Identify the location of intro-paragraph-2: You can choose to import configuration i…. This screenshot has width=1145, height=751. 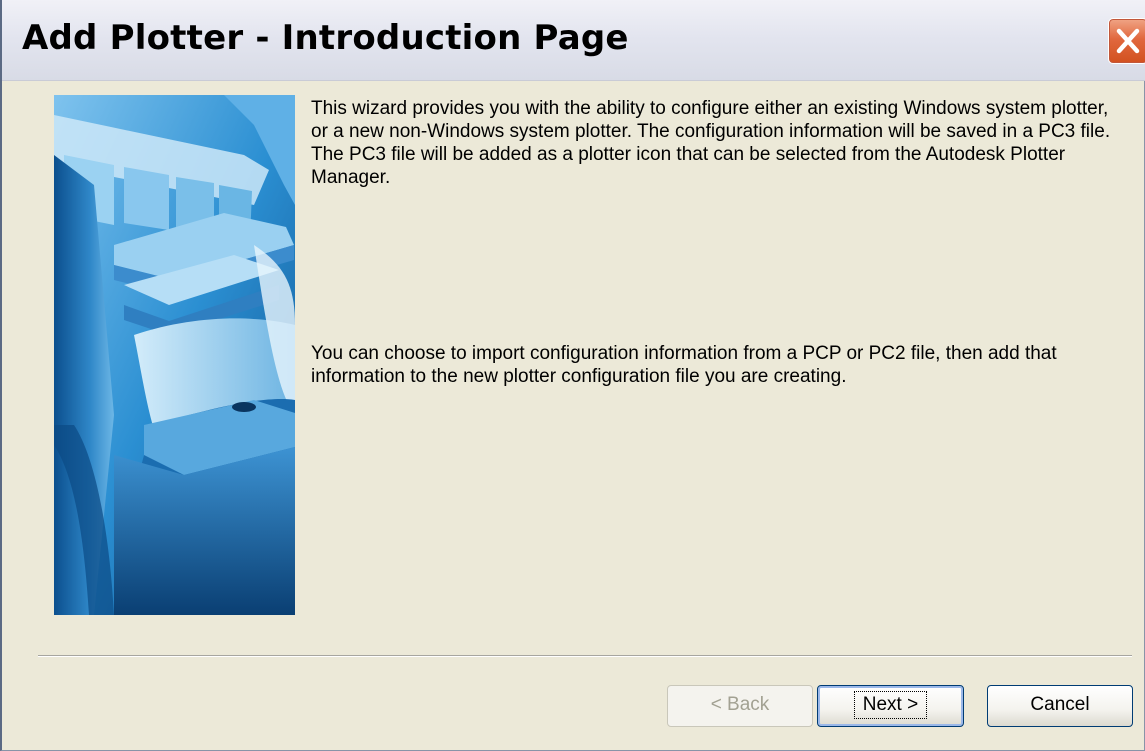
(684, 365).